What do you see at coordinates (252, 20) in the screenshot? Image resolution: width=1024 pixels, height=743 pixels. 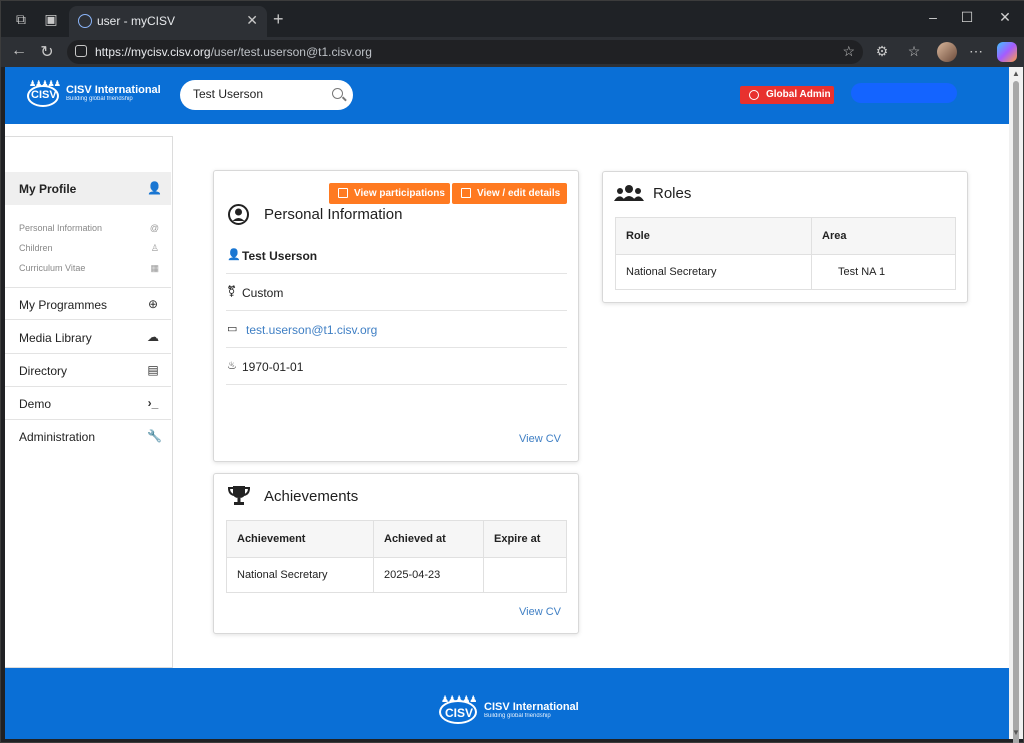 I see `close-tab-icon: ✕` at bounding box center [252, 20].